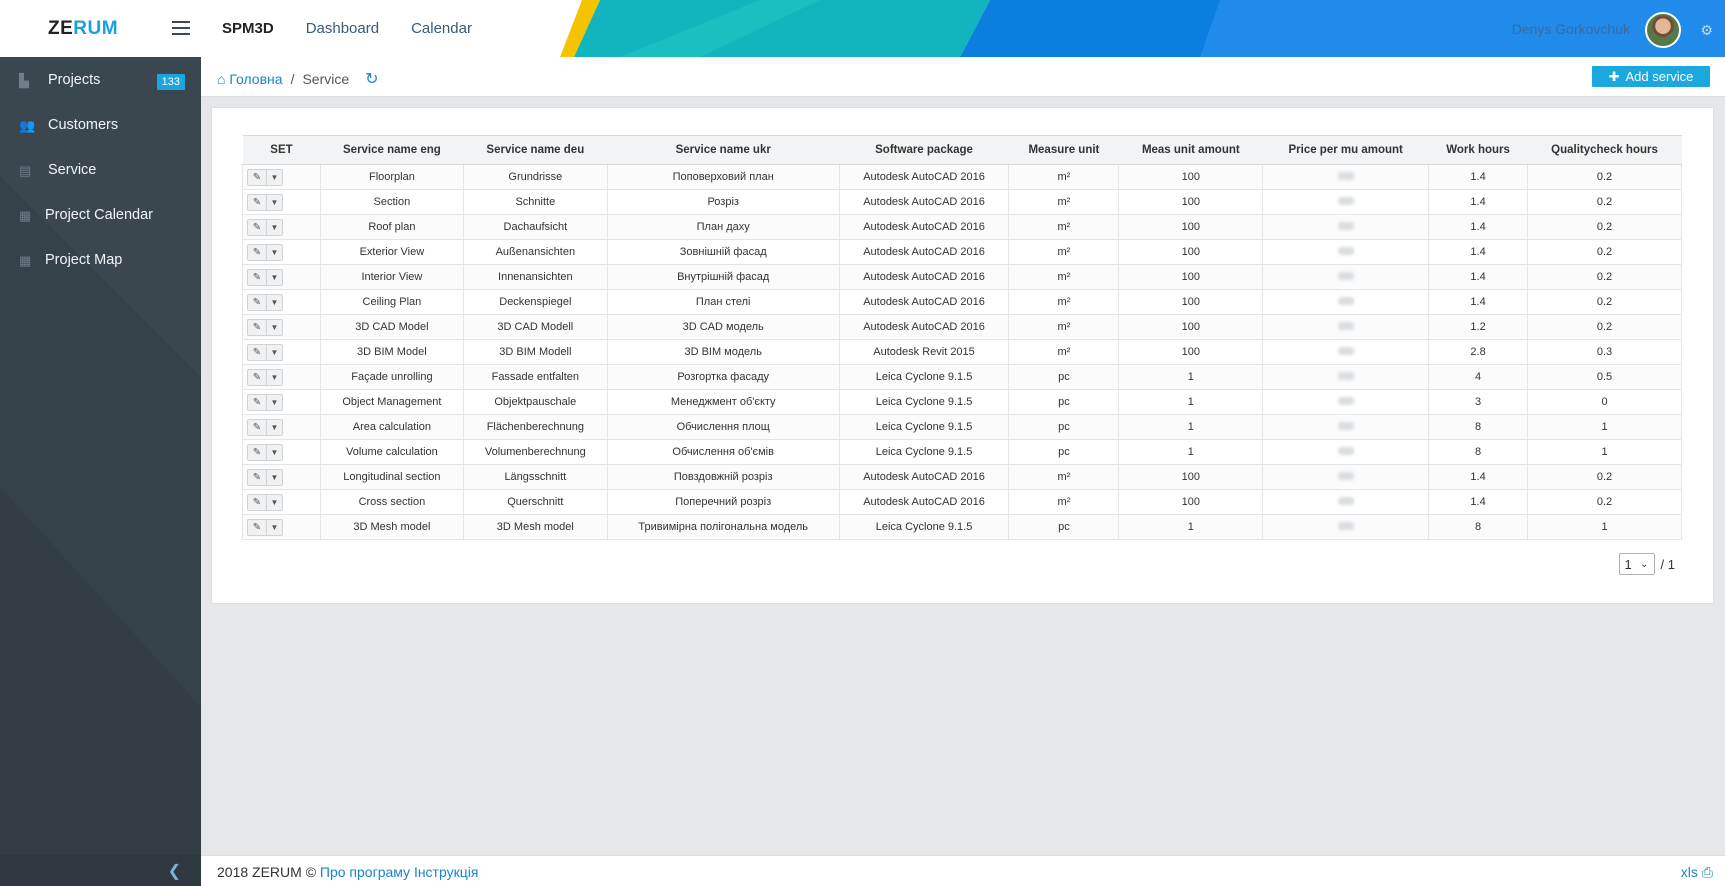 The height and width of the screenshot is (886, 1725). Describe the element at coordinates (441, 28) in the screenshot. I see `nav-calendar: Calendar` at that location.